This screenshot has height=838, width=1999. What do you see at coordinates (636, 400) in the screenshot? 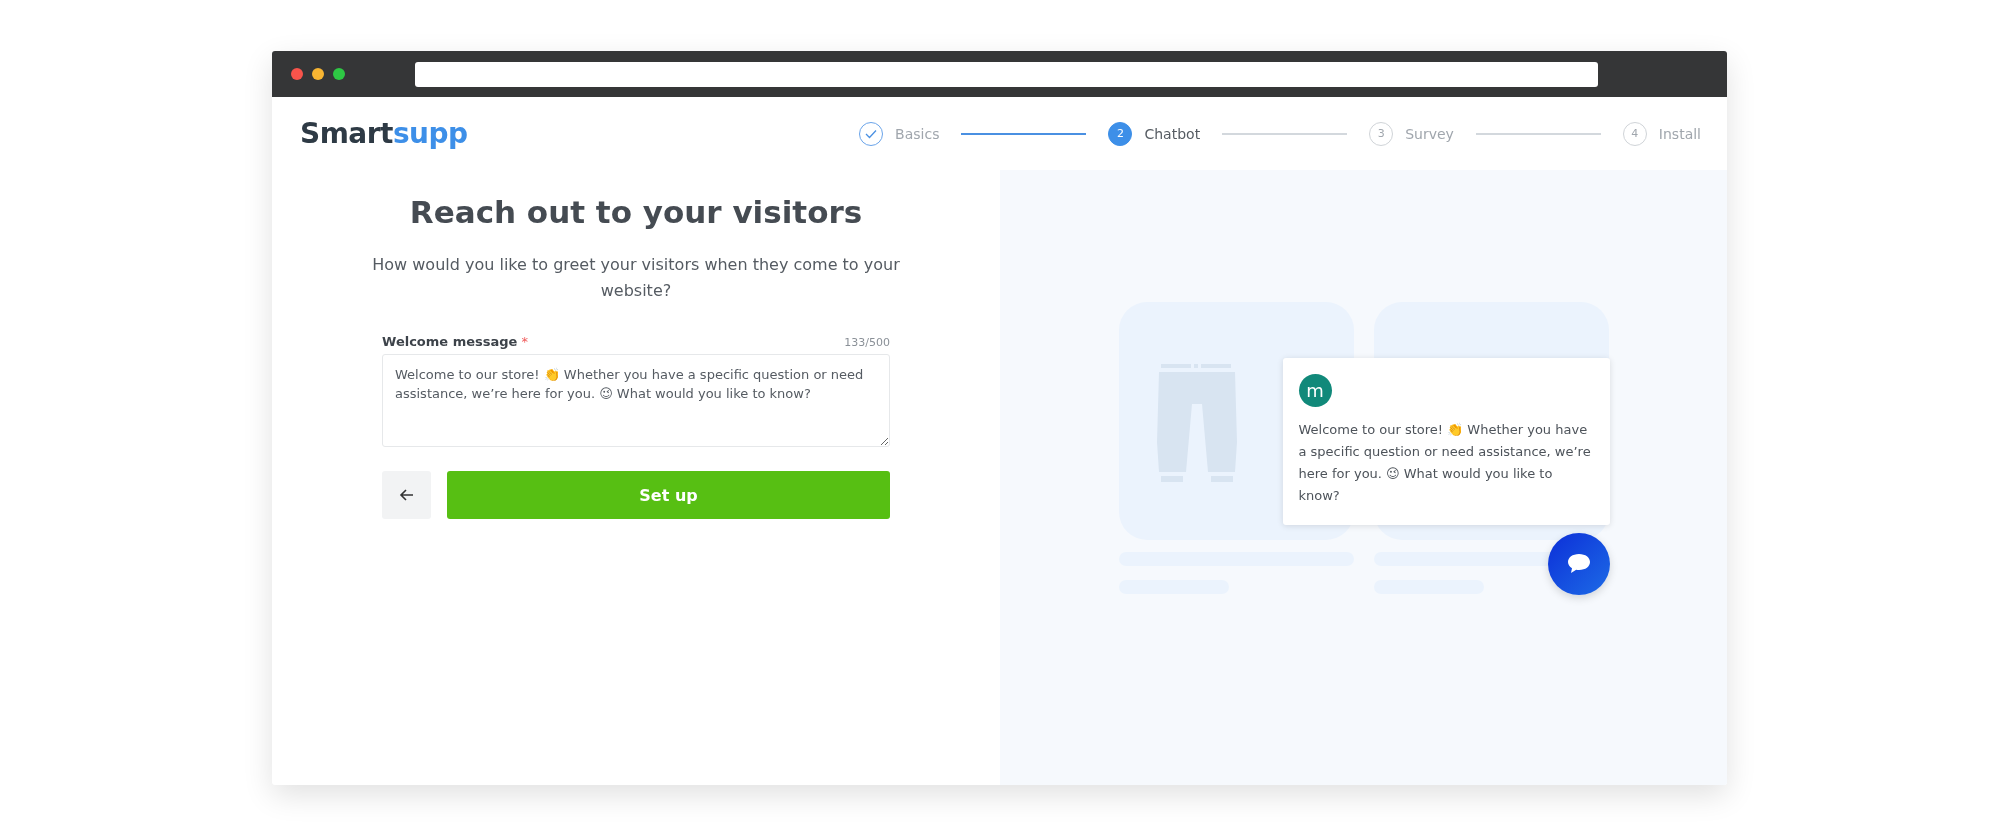
I see `message-field: Welcome to our store! 👏 Whether you have a specific question or need assistance, we’re here for you. 😉 What would you like to know?` at bounding box center [636, 400].